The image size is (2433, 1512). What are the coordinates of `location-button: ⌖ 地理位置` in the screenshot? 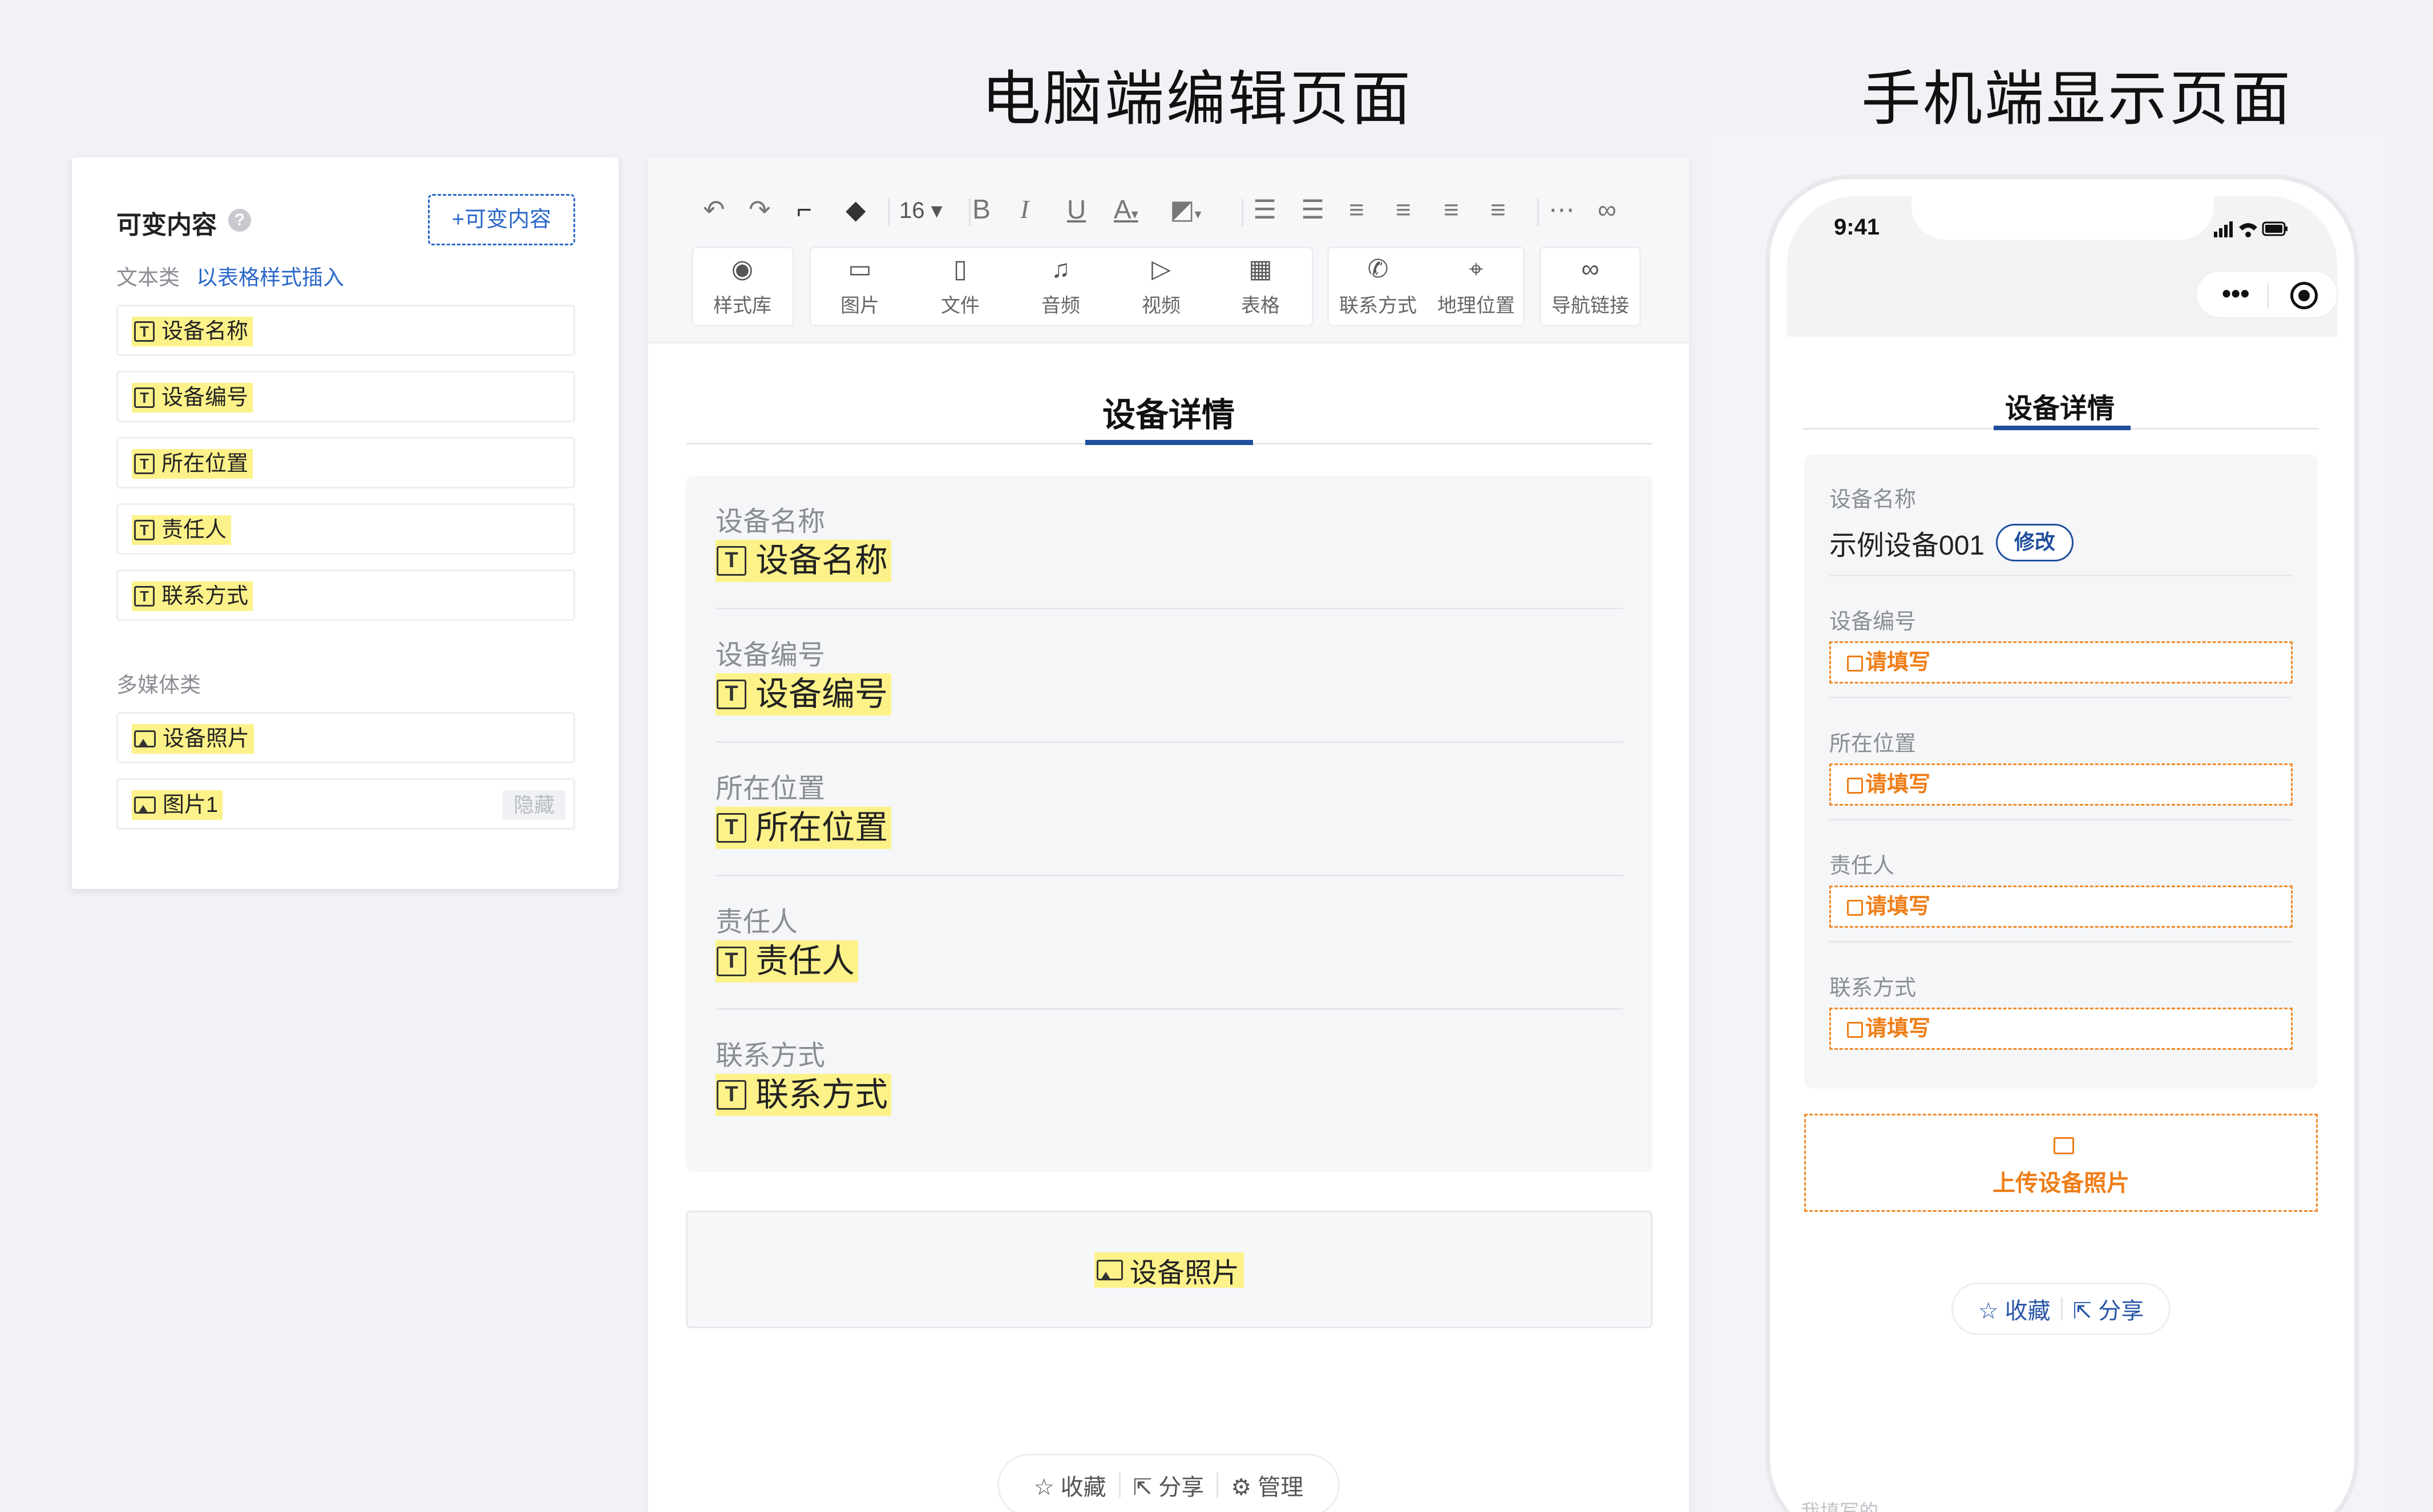 It's located at (1476, 285).